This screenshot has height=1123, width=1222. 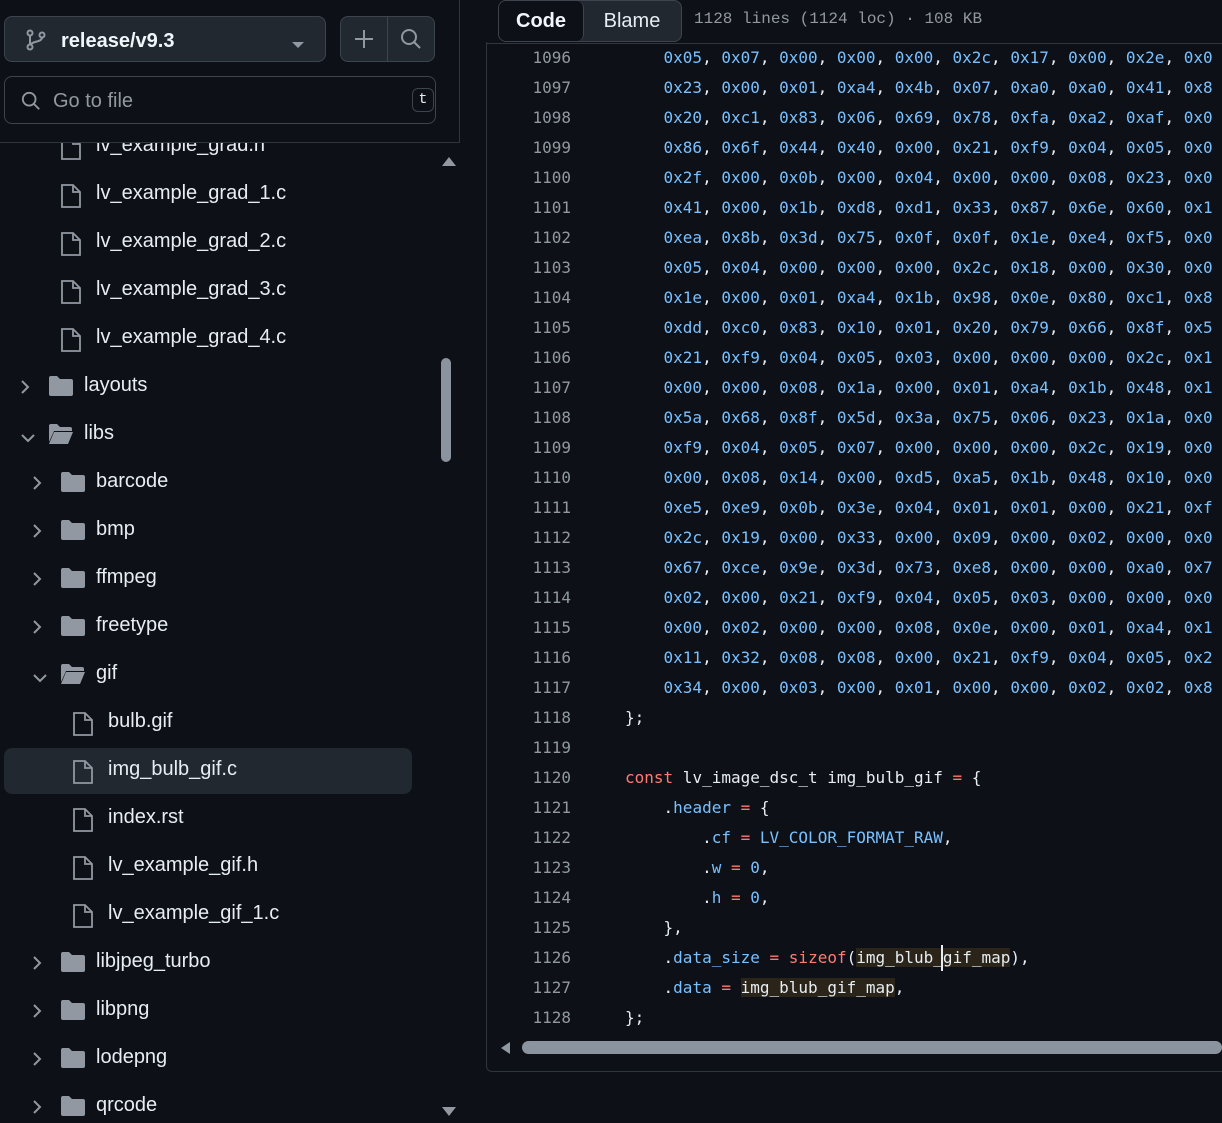 What do you see at coordinates (529, 628) in the screenshot?
I see `line-number: 1115` at bounding box center [529, 628].